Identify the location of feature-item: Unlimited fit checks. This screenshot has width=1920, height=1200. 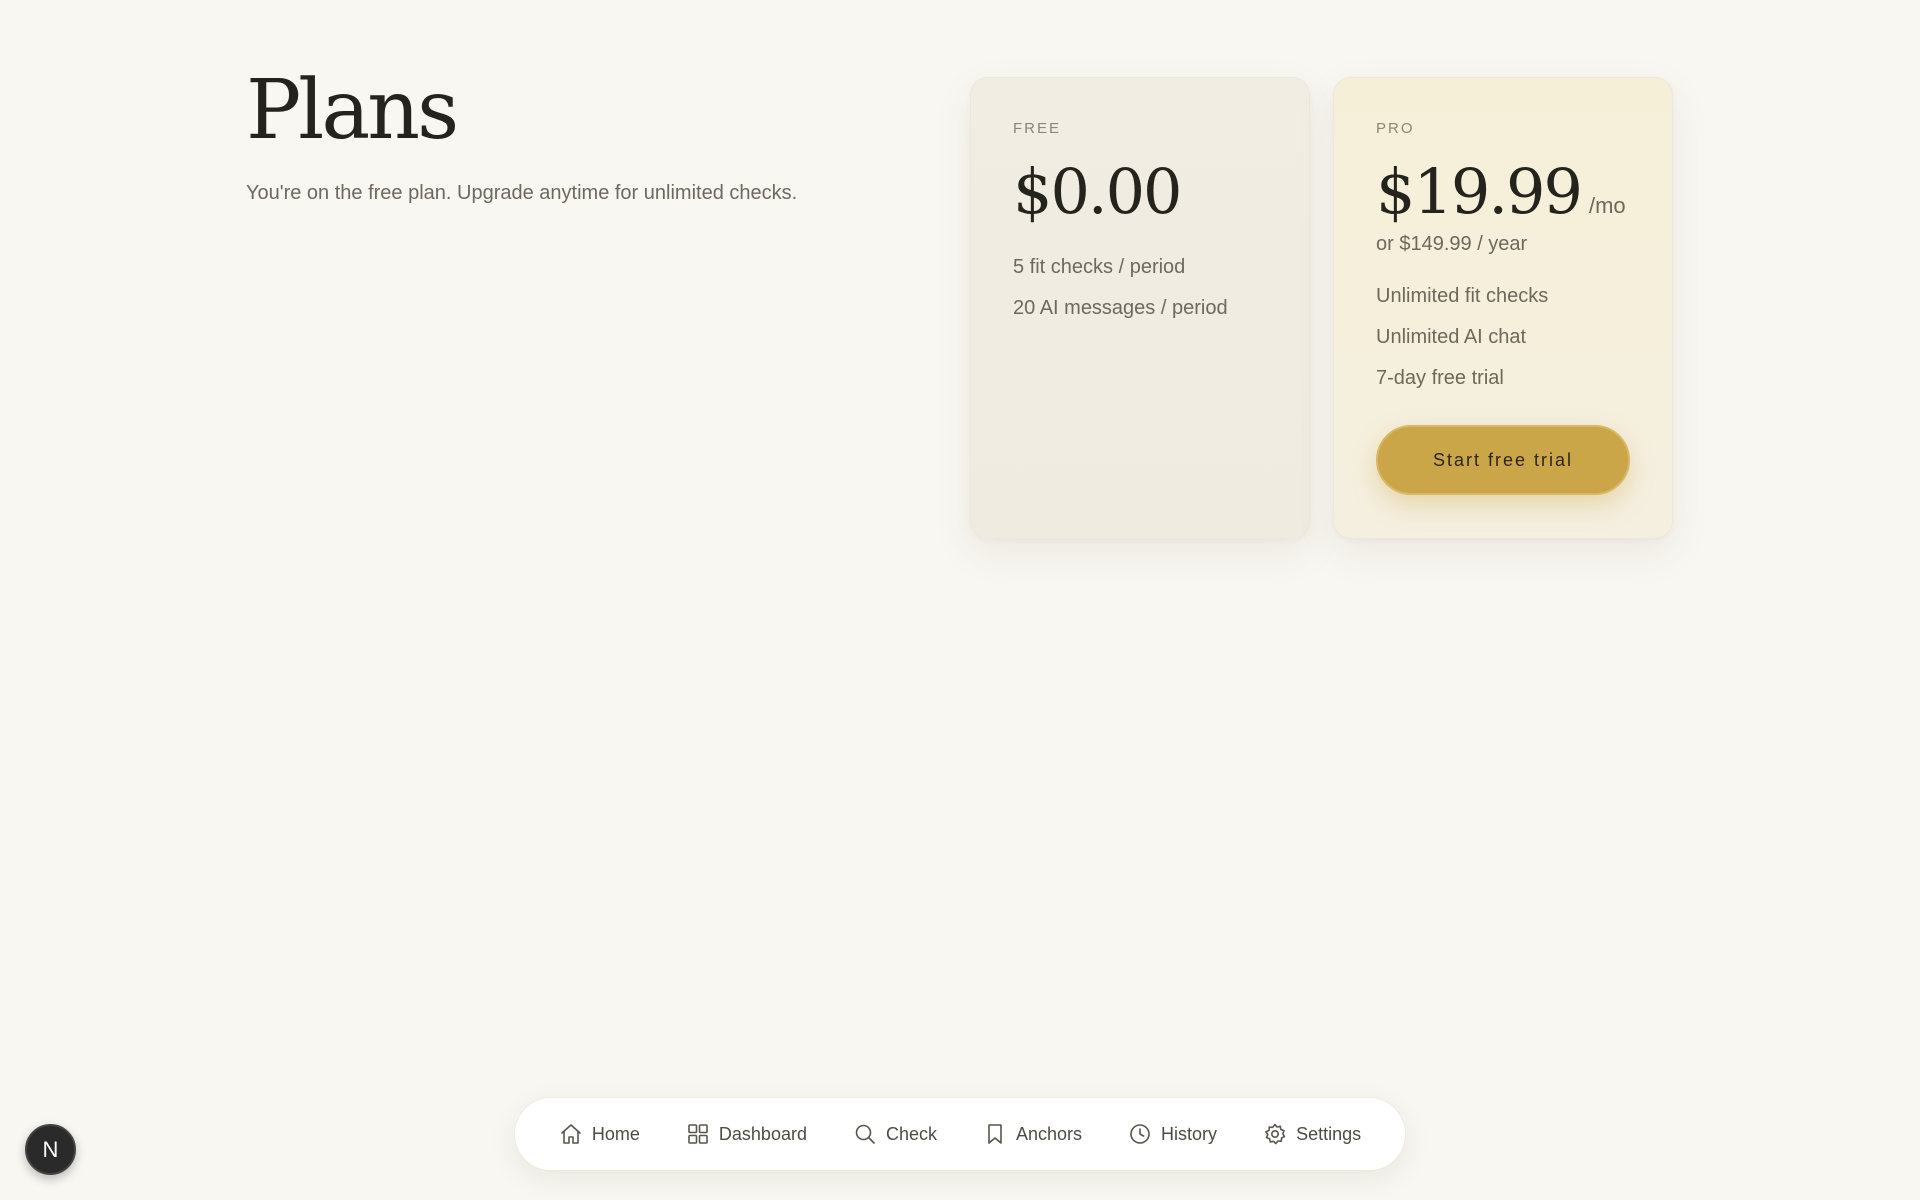
(1462, 296).